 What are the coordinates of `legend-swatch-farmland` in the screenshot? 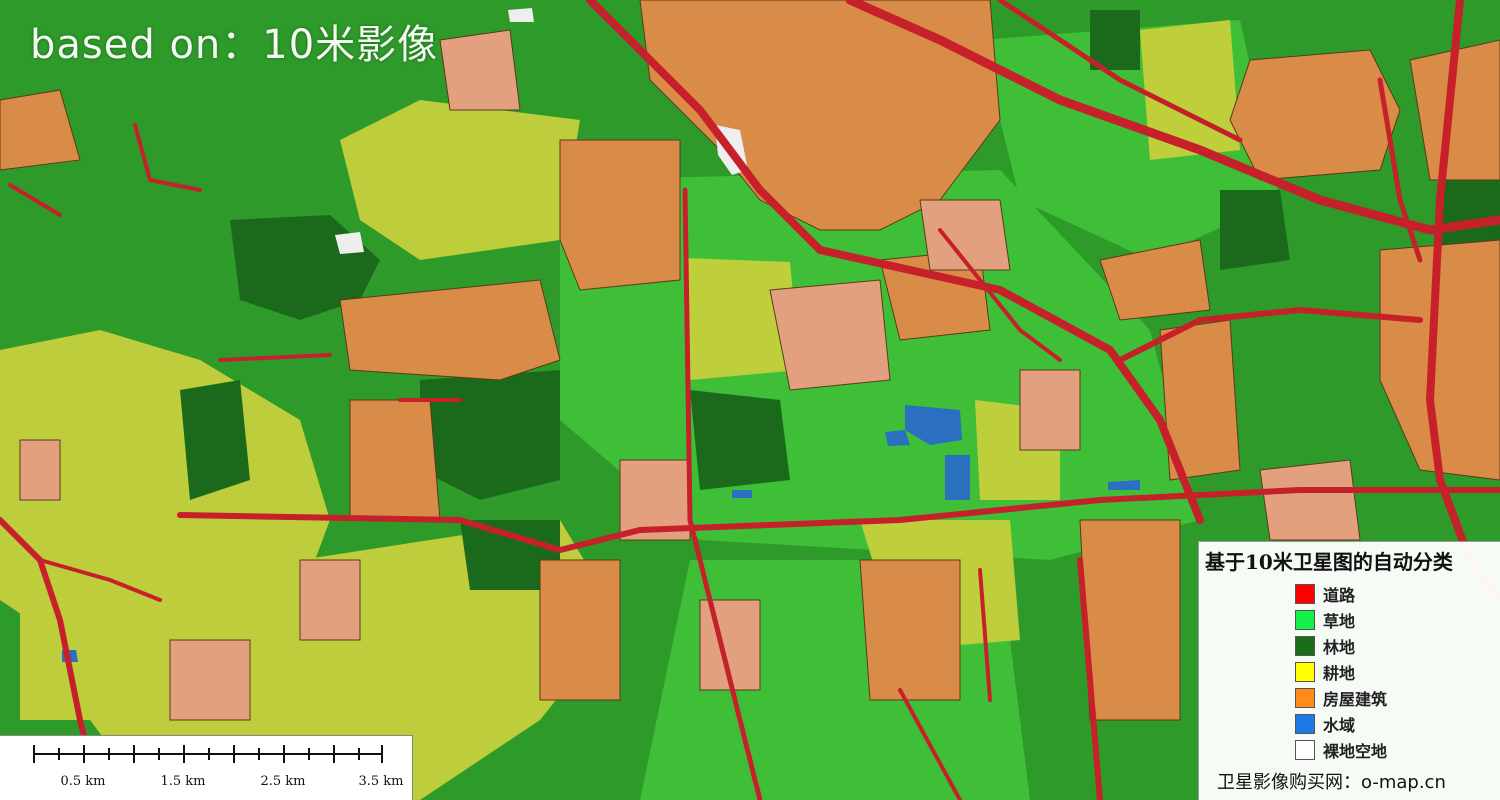 It's located at (1305, 672).